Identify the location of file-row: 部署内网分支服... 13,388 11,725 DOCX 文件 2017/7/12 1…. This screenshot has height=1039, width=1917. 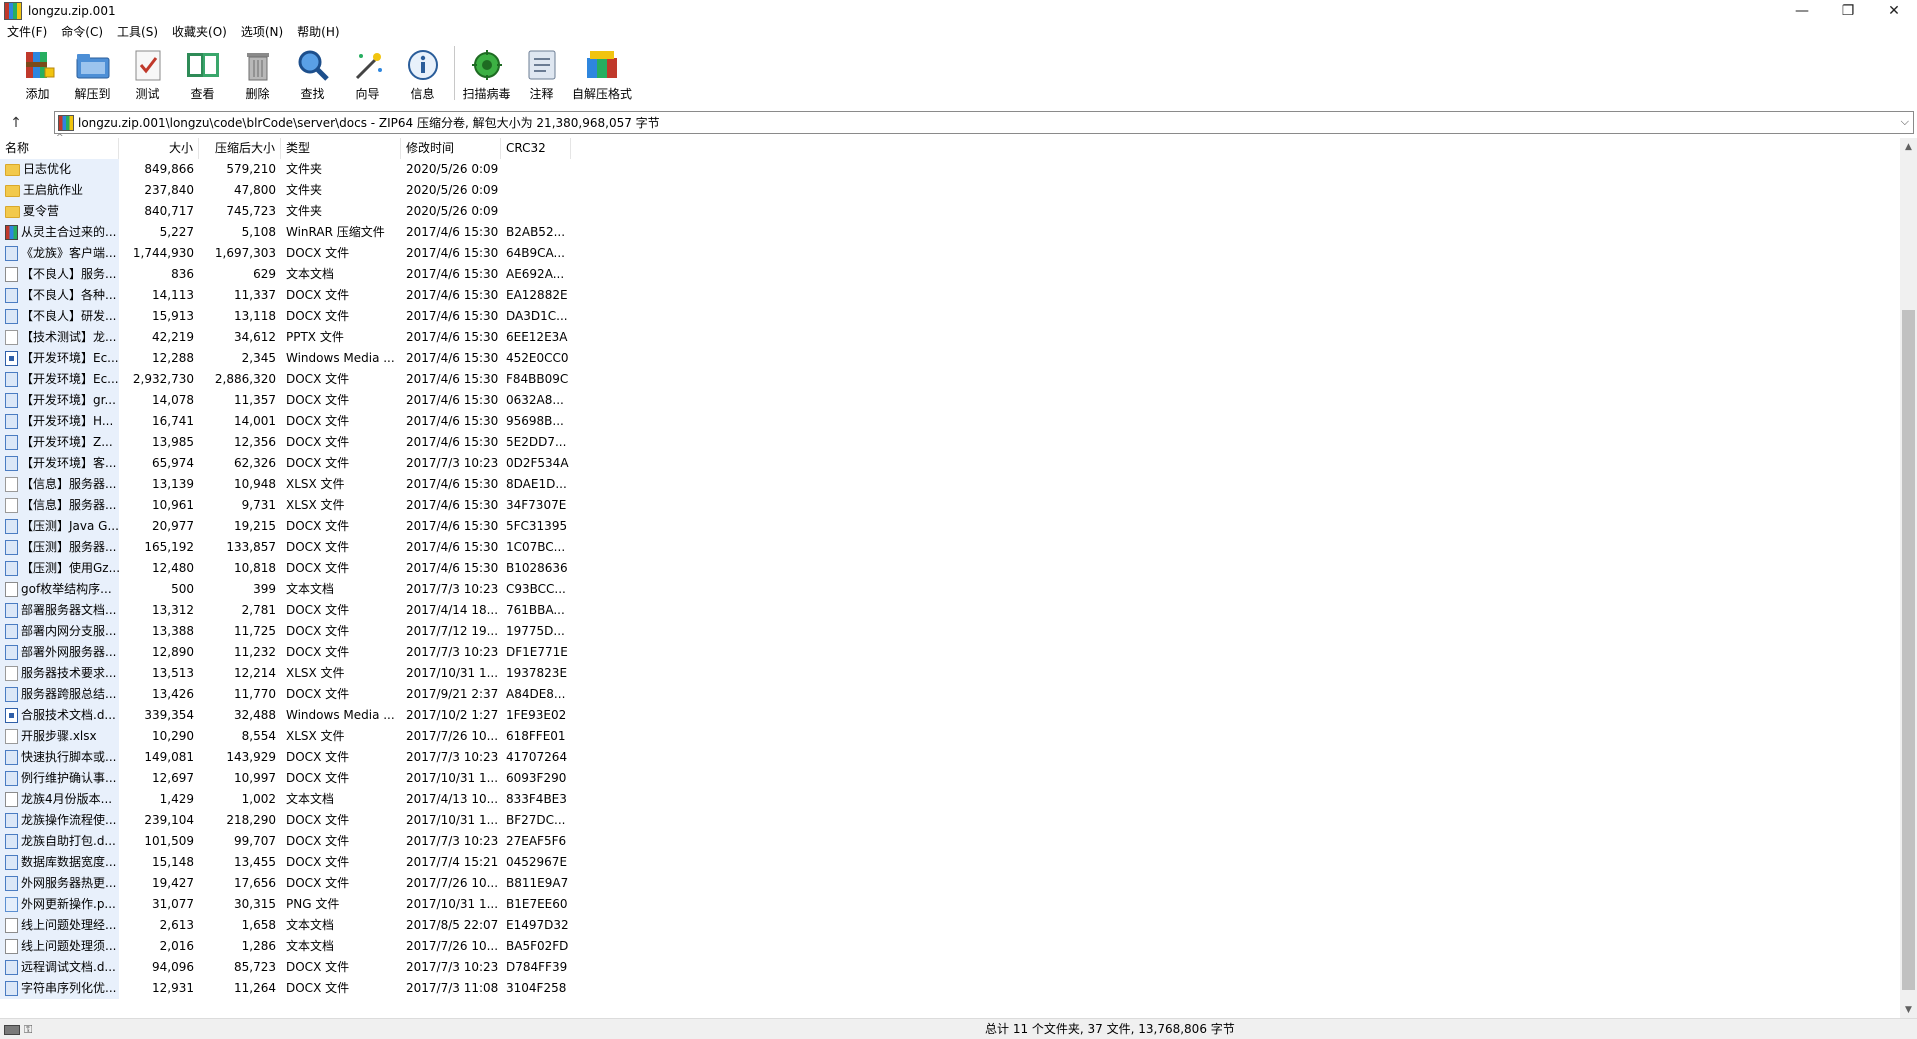
(950, 631).